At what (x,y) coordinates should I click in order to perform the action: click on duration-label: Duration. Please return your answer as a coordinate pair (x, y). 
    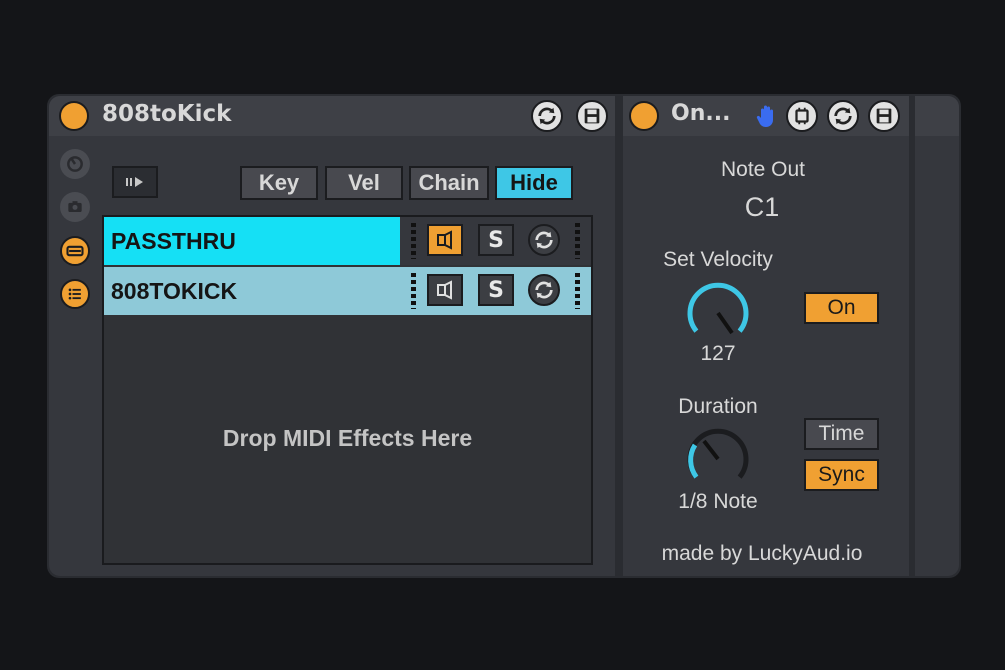
    Looking at the image, I should click on (718, 406).